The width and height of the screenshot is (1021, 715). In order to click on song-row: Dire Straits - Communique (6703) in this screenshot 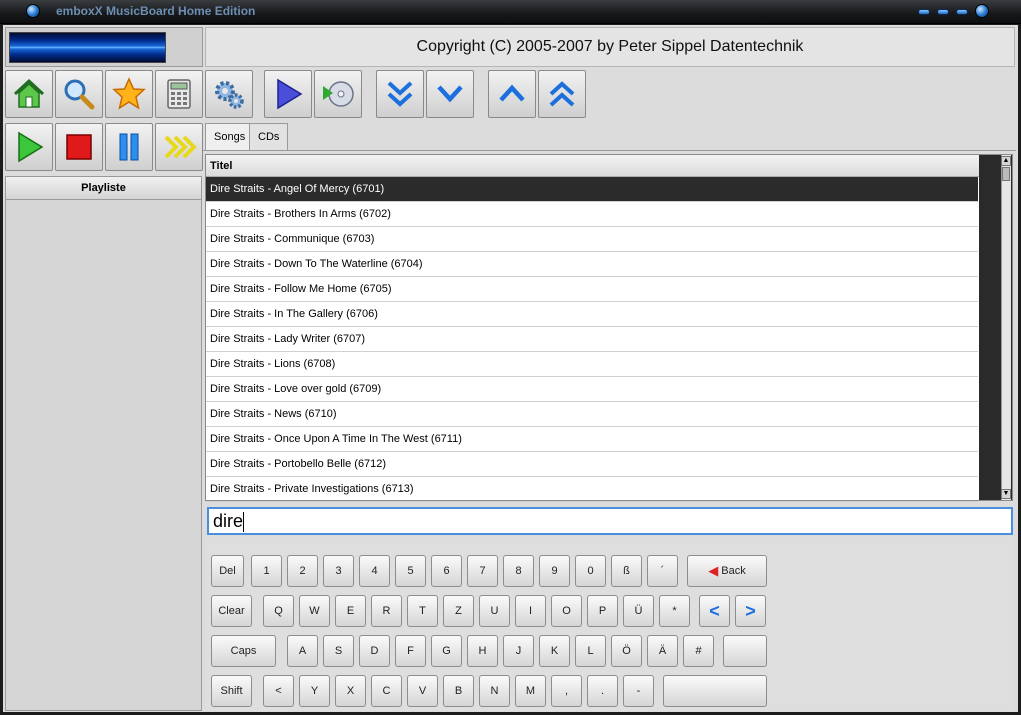, I will do `click(592, 239)`.